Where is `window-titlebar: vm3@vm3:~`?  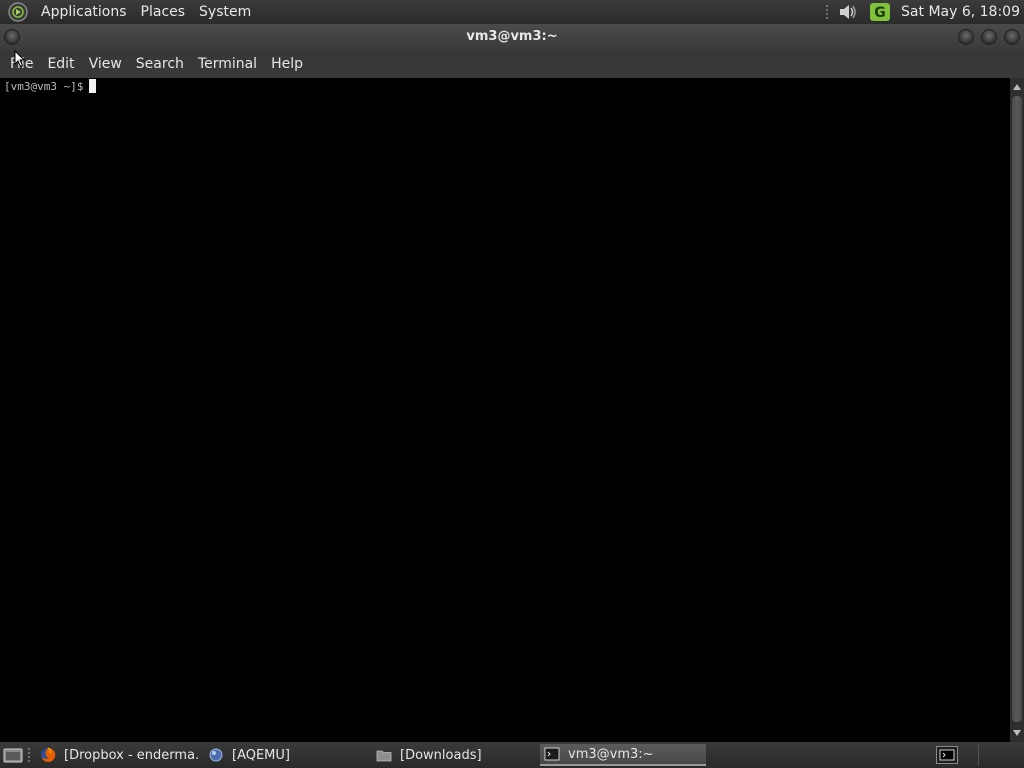 window-titlebar: vm3@vm3:~ is located at coordinates (512, 37).